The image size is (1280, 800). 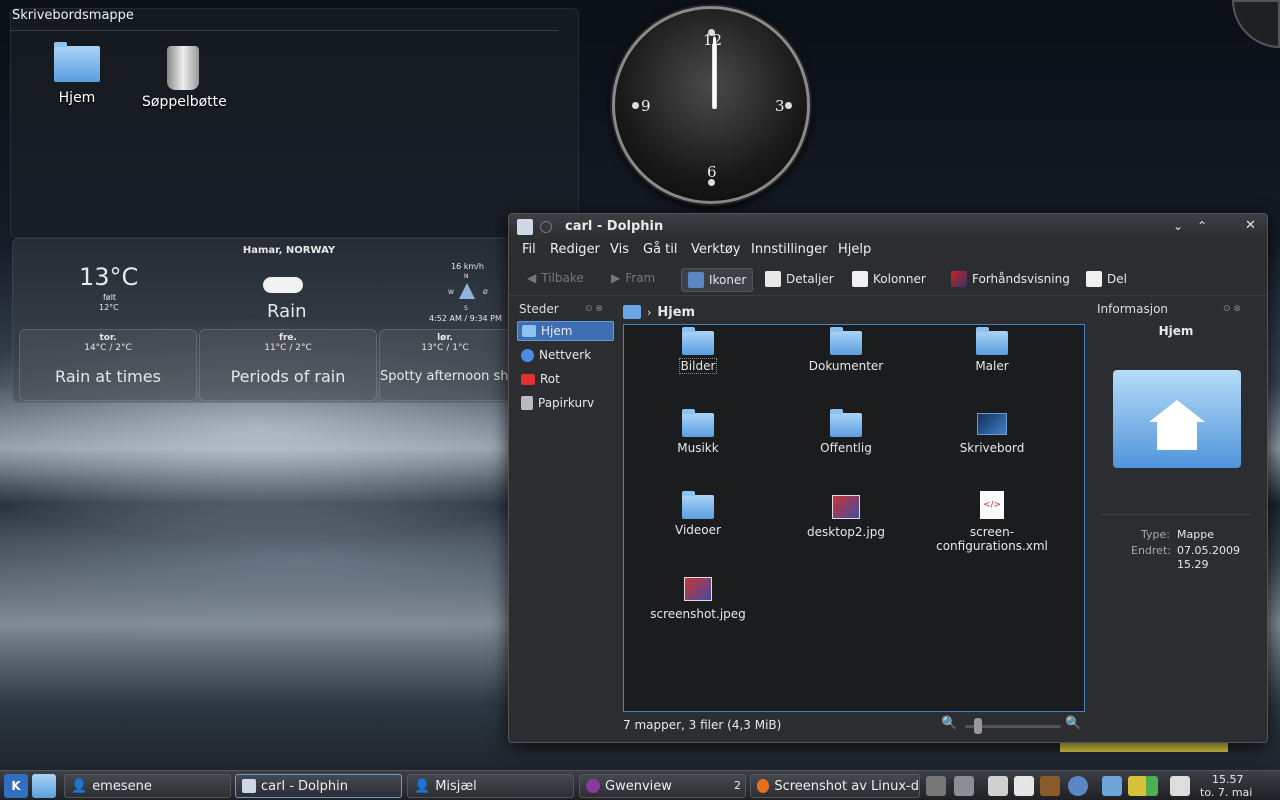 I want to click on dolphin-app-icon, so click(x=525, y=227).